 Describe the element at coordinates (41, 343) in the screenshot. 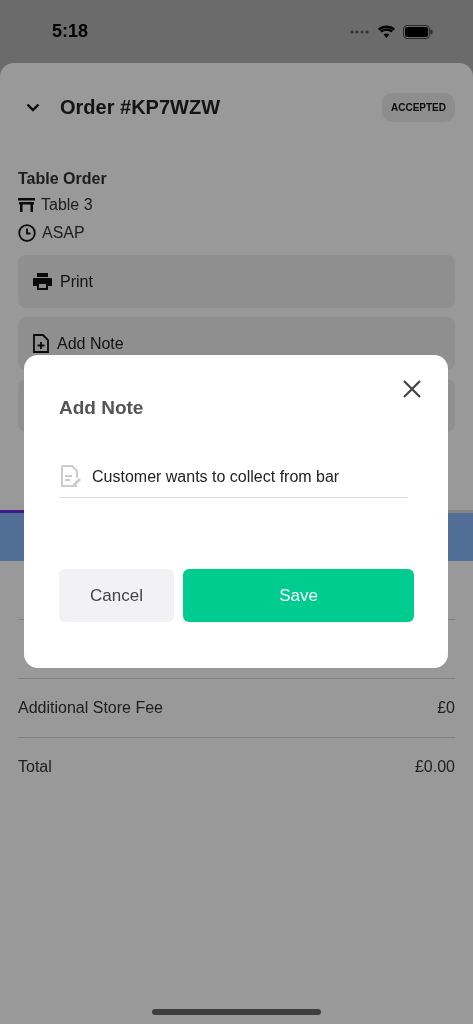

I see `add-file-icon` at that location.